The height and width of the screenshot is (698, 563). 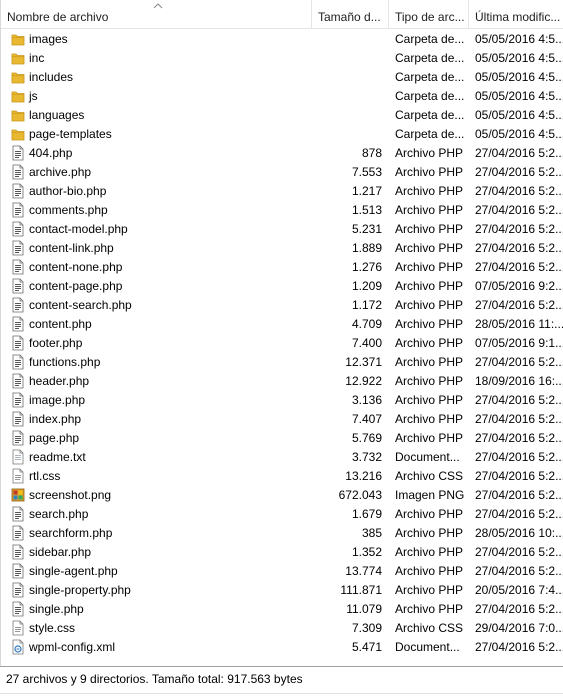 What do you see at coordinates (366, 286) in the screenshot?
I see `file-size: 1.209` at bounding box center [366, 286].